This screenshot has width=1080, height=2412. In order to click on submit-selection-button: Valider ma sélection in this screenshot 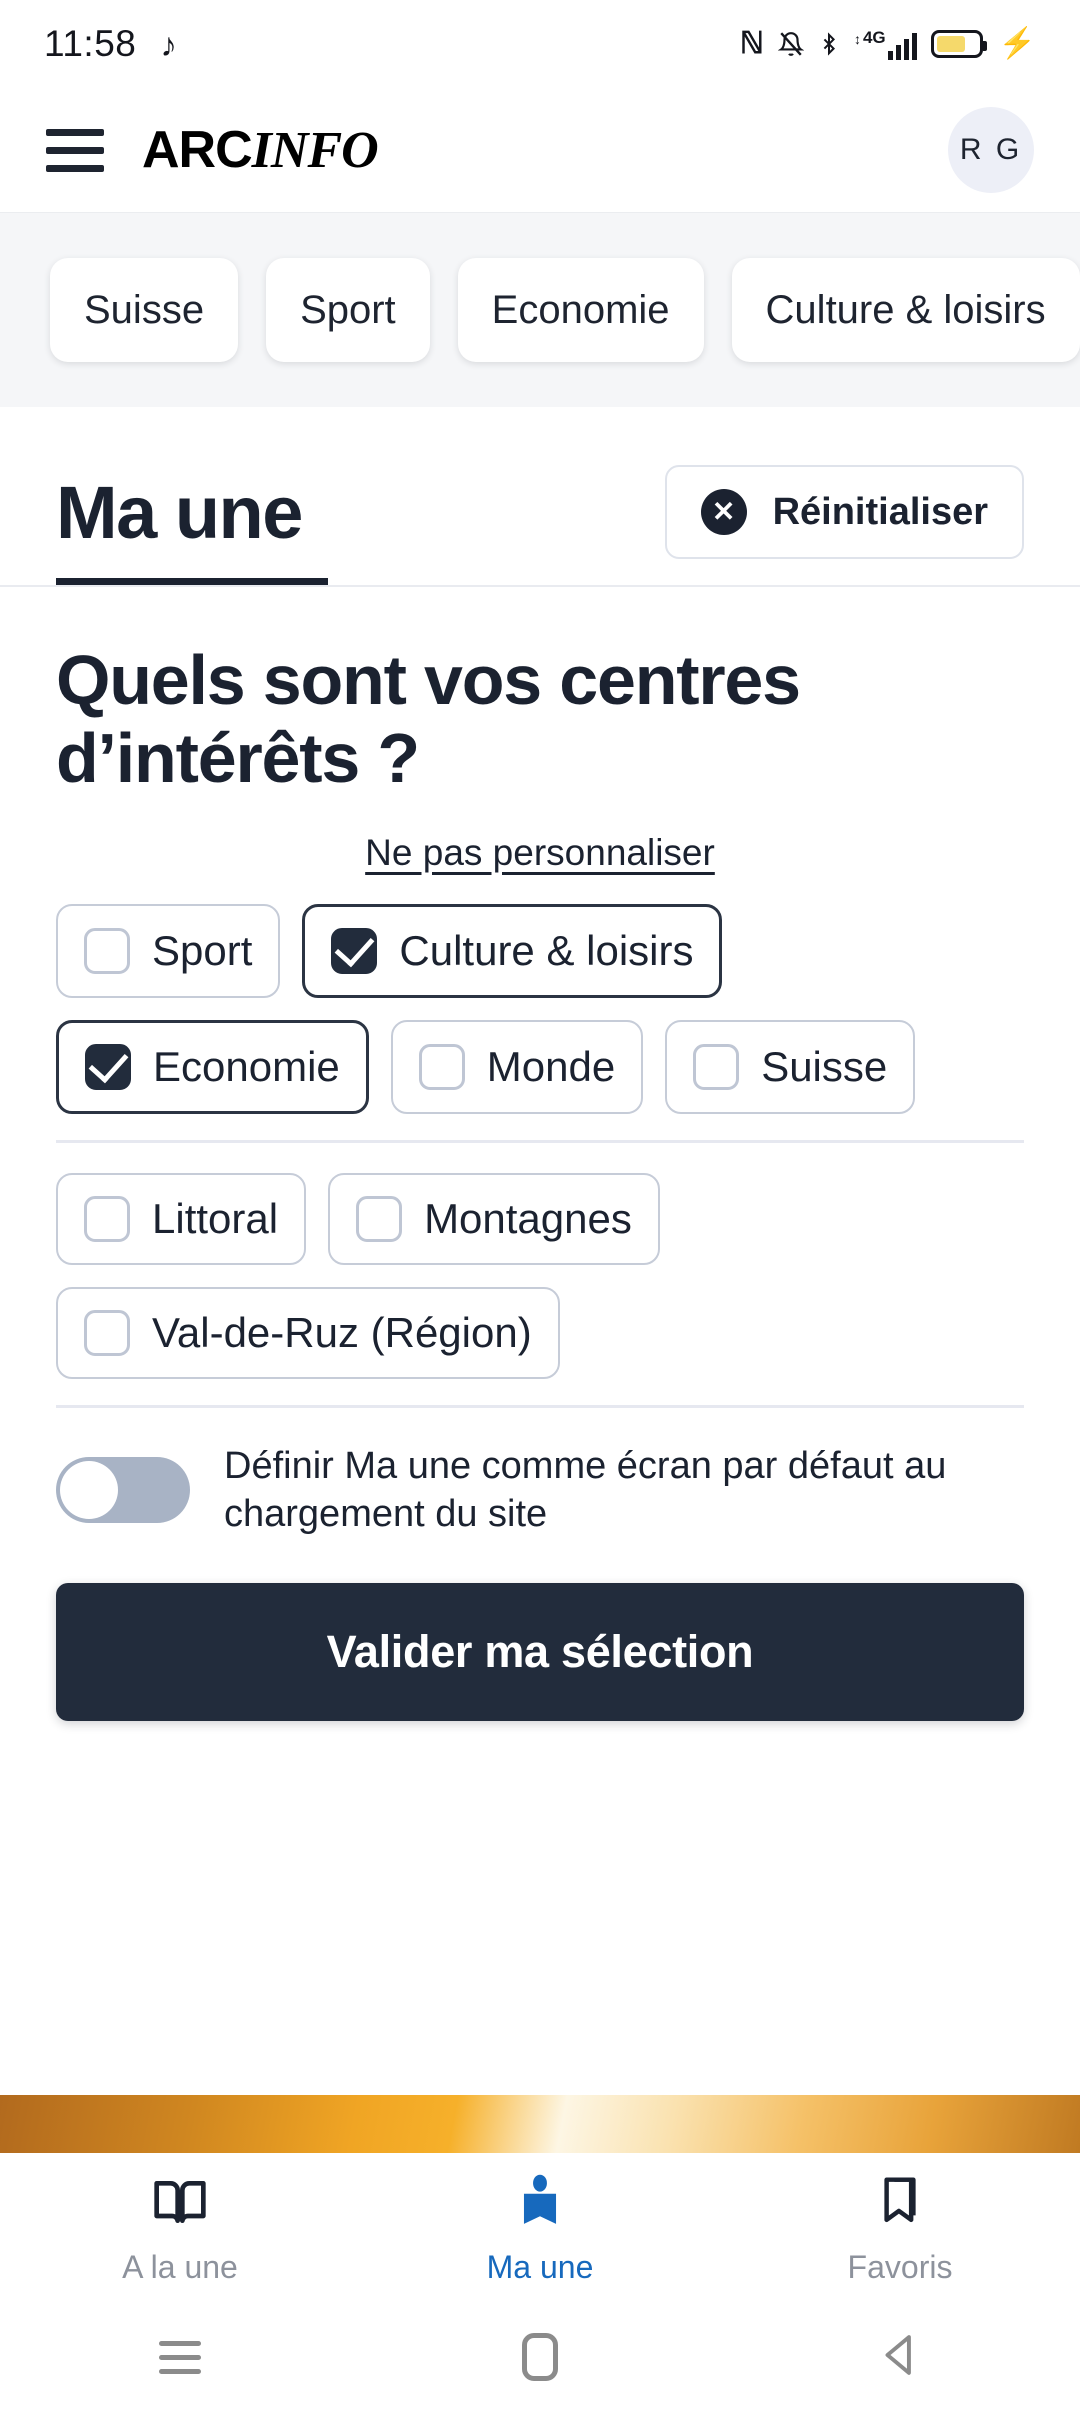, I will do `click(540, 1652)`.